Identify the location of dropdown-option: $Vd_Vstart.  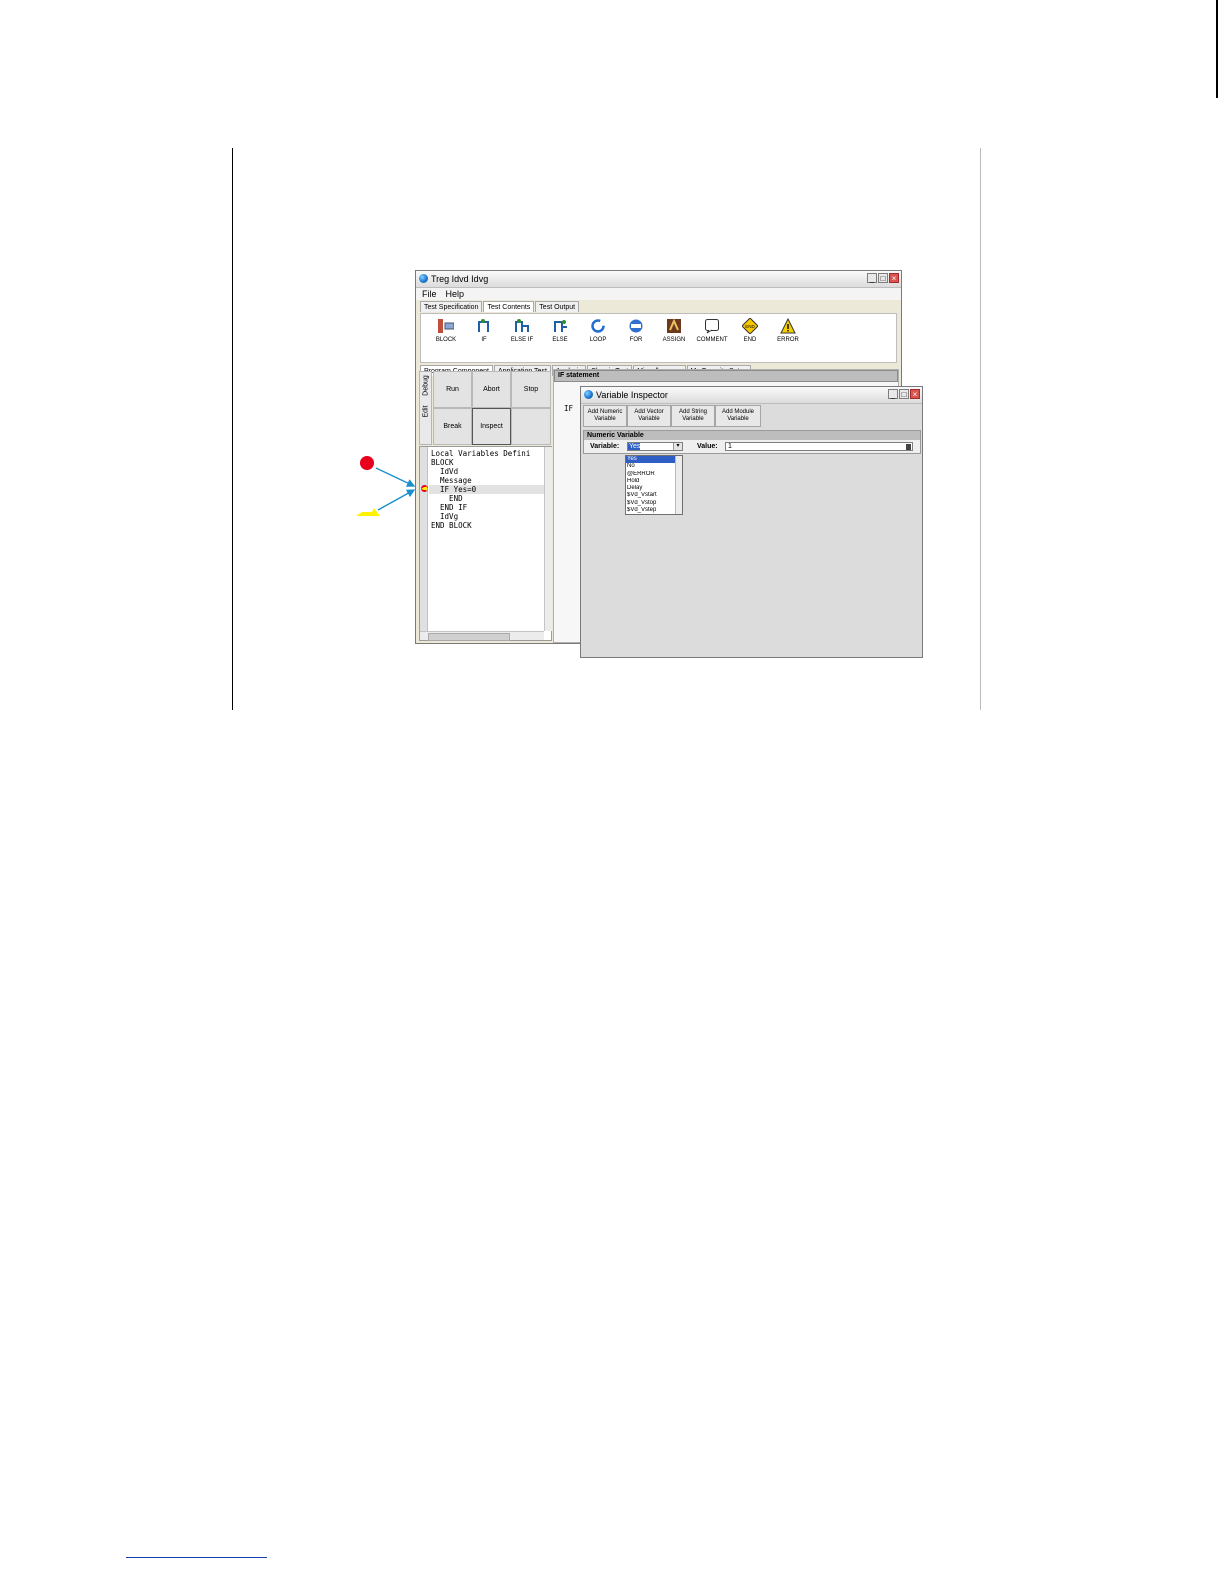
(654, 495).